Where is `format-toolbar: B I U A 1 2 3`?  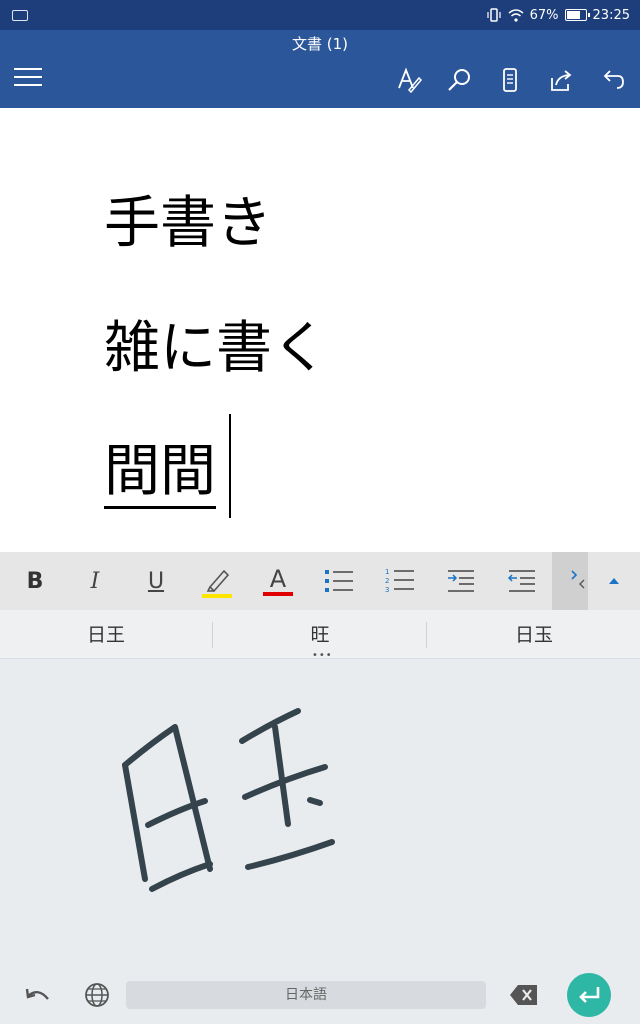
format-toolbar: B I U A 1 2 3 is located at coordinates (320, 581).